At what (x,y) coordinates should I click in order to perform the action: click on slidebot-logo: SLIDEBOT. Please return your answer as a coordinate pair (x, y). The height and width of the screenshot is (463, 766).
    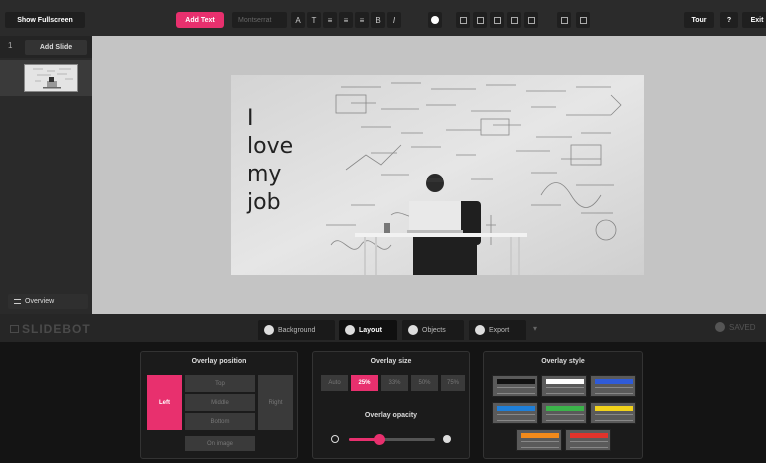
    Looking at the image, I should click on (50, 329).